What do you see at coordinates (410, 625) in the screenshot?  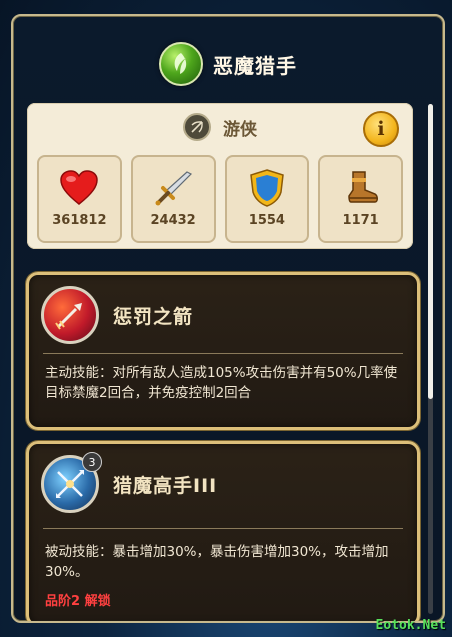 I see `watermark: Eotok.Net` at bounding box center [410, 625].